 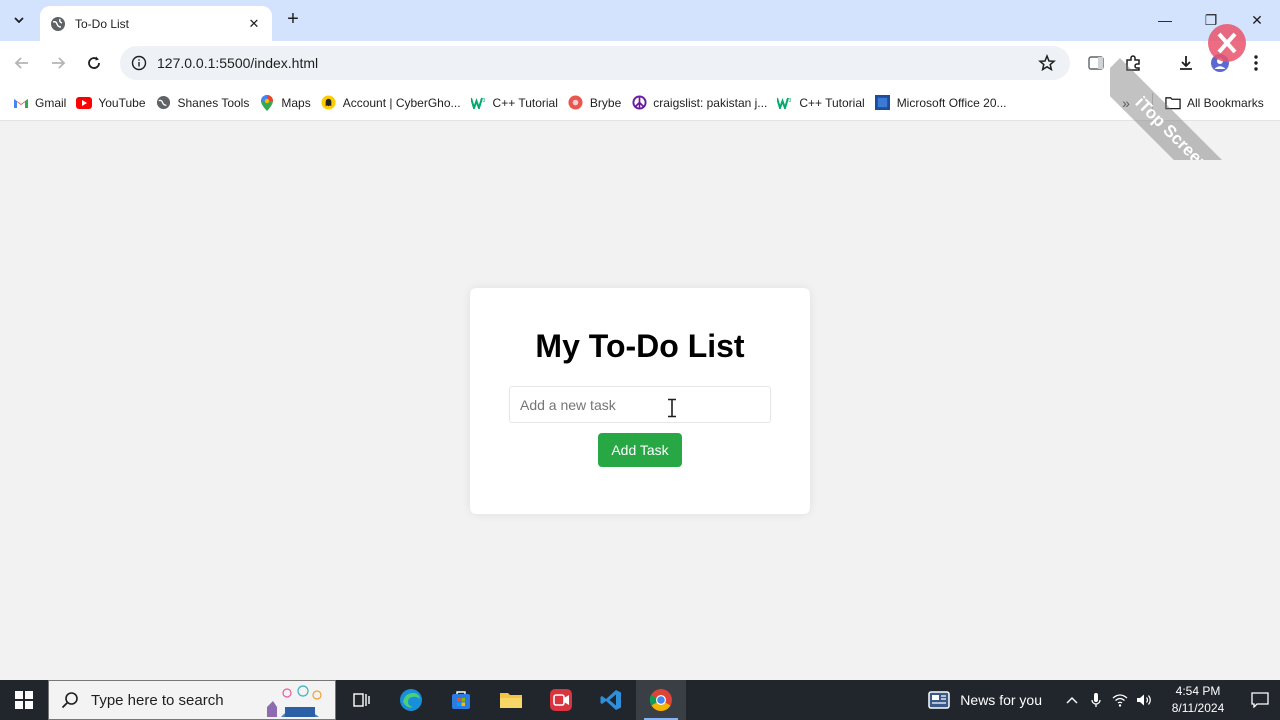 I want to click on clock-time: 4:54 PM, so click(x=1198, y=691).